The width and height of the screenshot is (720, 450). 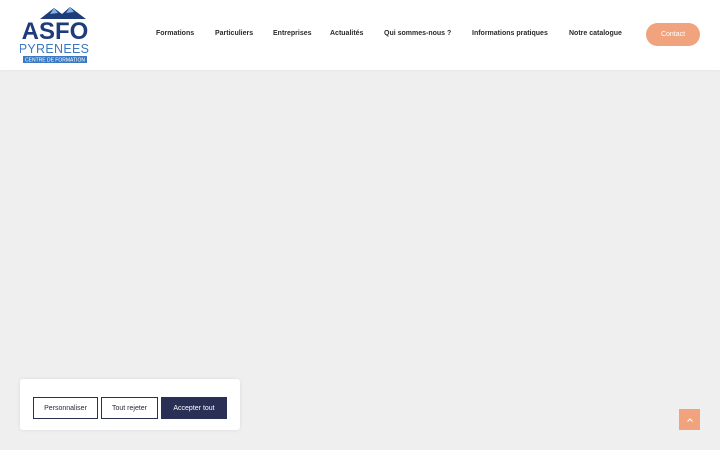 What do you see at coordinates (510, 33) in the screenshot?
I see `nav-item-informations-pratiques: Informations pratiques` at bounding box center [510, 33].